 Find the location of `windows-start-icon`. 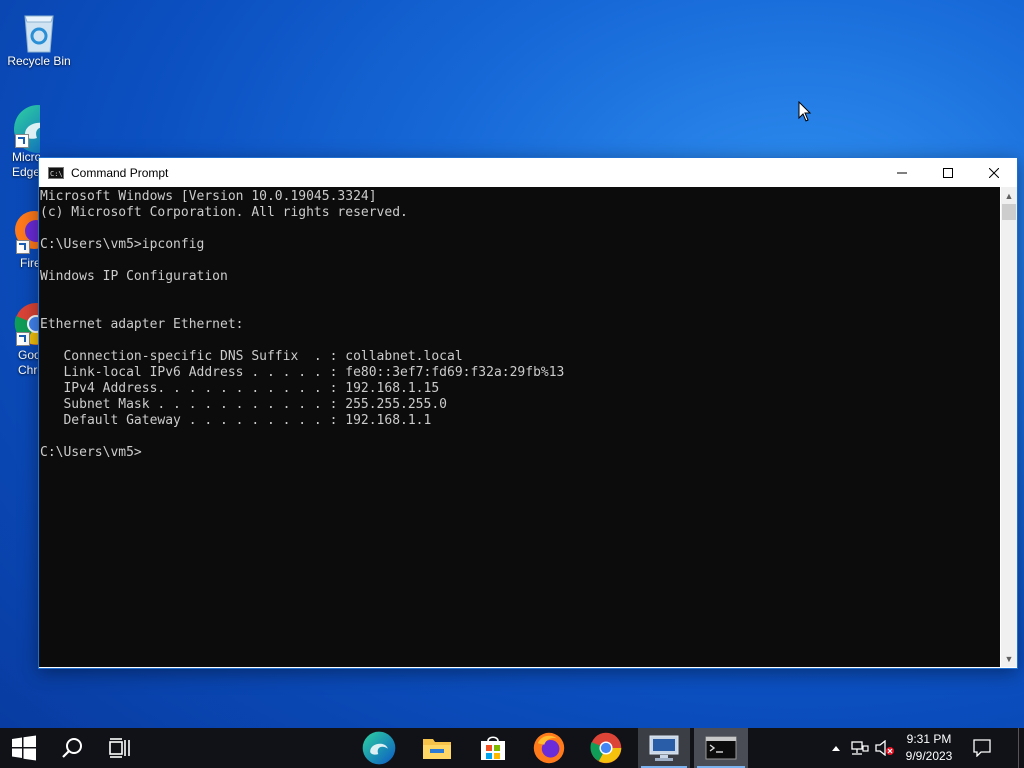

windows-start-icon is located at coordinates (24, 748).